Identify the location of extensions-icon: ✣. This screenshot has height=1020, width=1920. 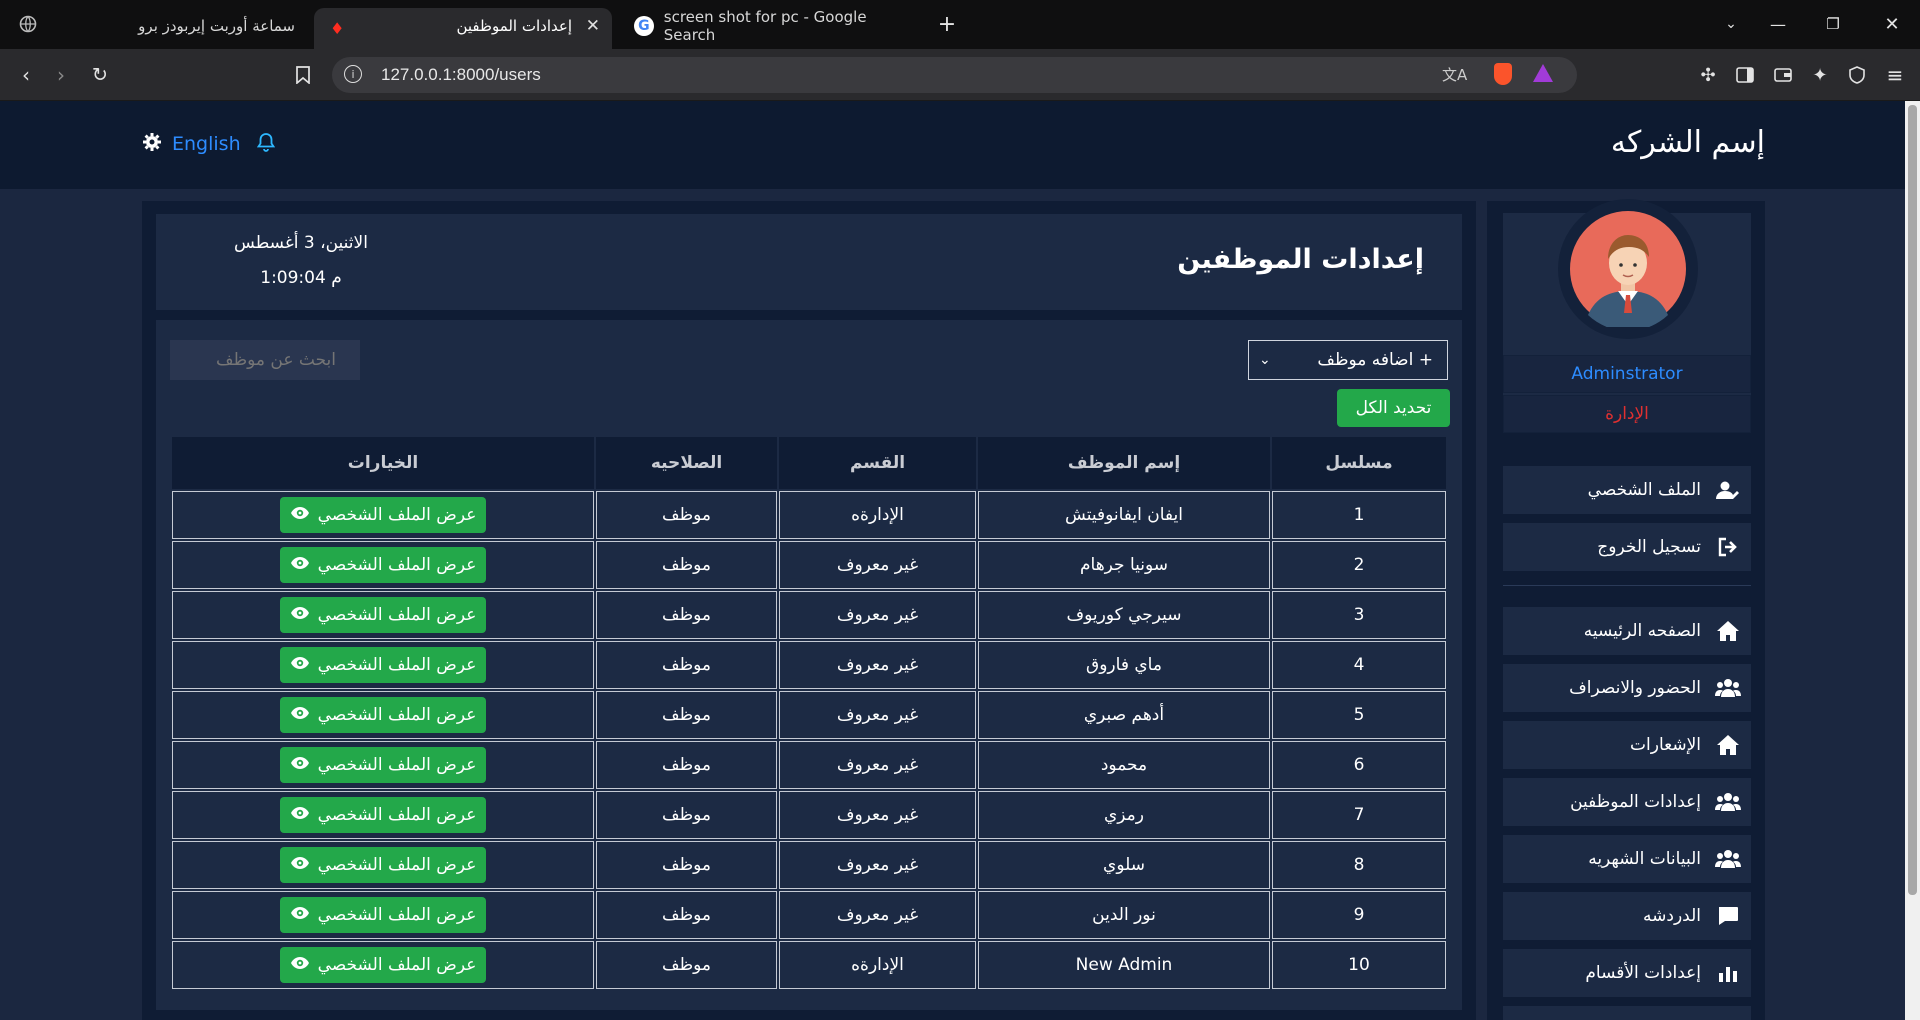
(1708, 75).